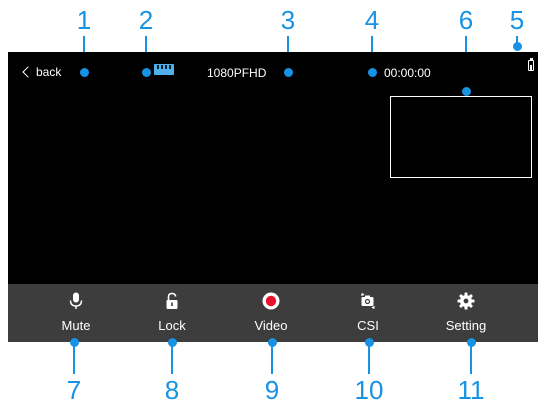 This screenshot has width=544, height=406. I want to click on bottom-toolbar: Mute Lock Video CSI Setting, so click(273, 313).